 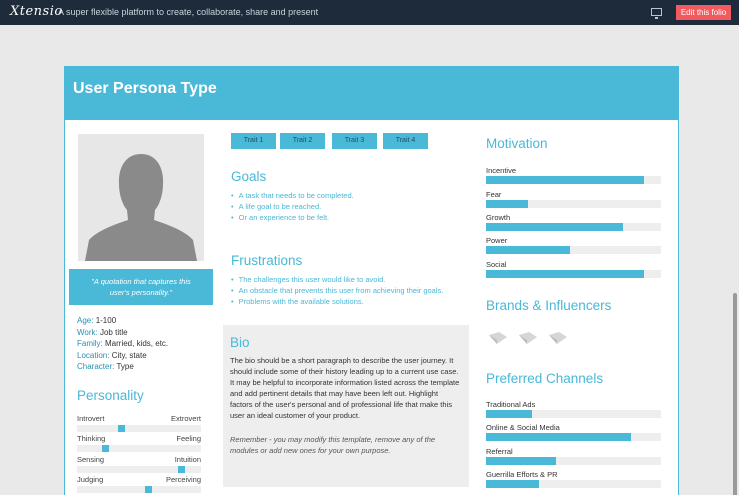 I want to click on trait-2: Trait 2, so click(x=302, y=141).